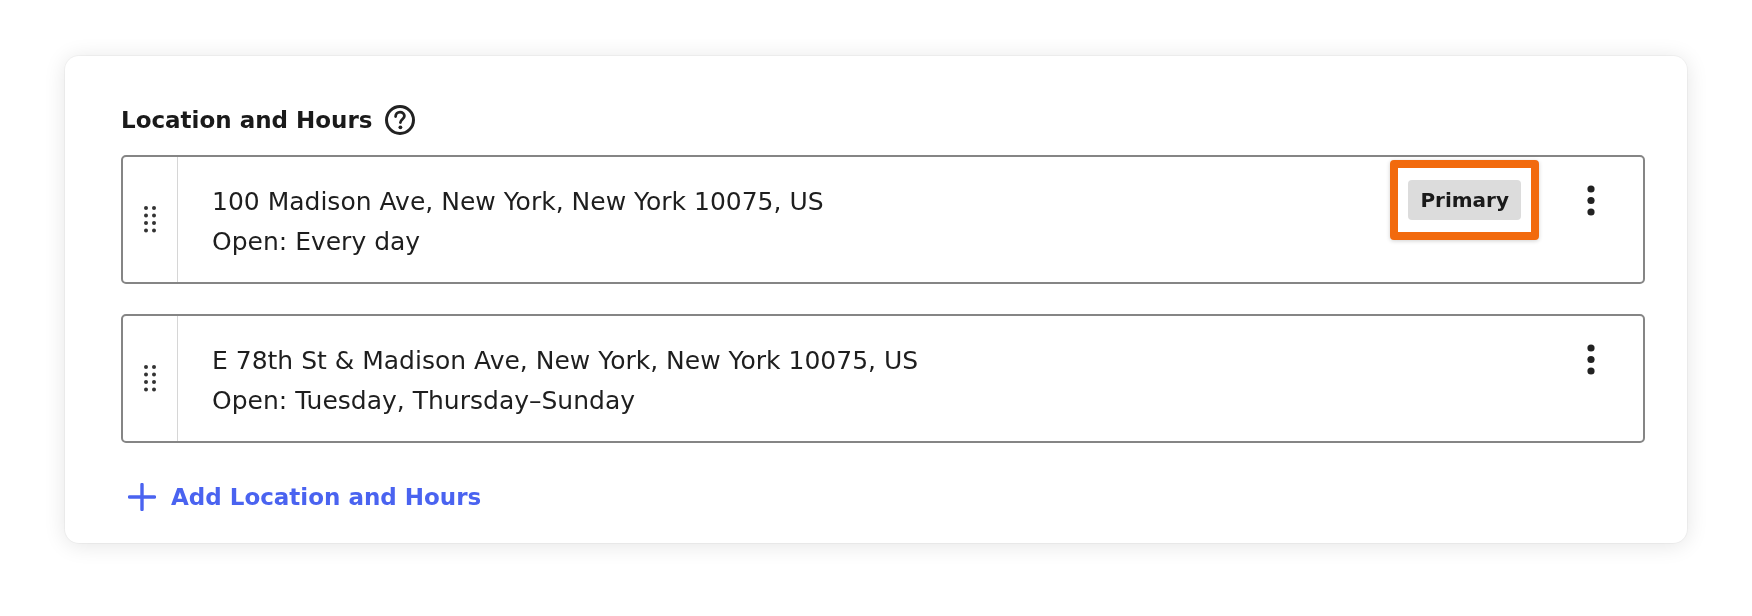 The image size is (1752, 616). What do you see at coordinates (301, 497) in the screenshot?
I see `add-location-link: Add Location and Hours` at bounding box center [301, 497].